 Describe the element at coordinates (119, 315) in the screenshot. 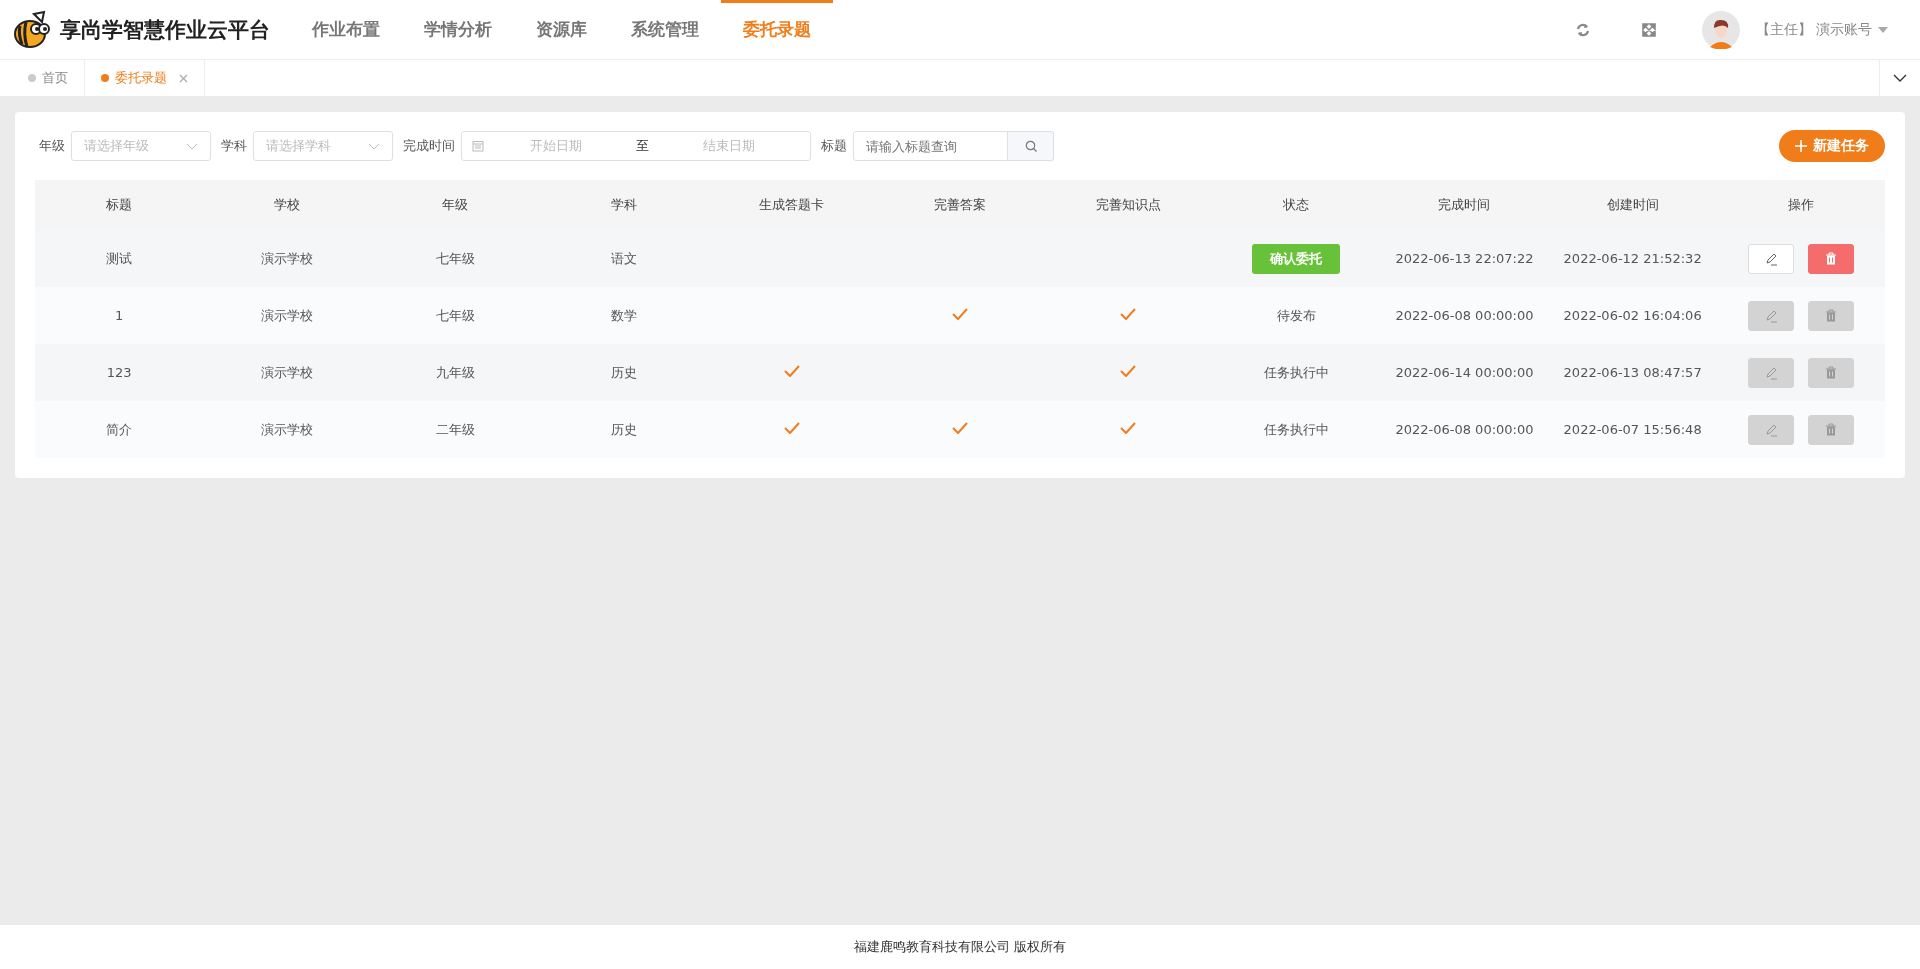

I see `table-cell: 1` at that location.